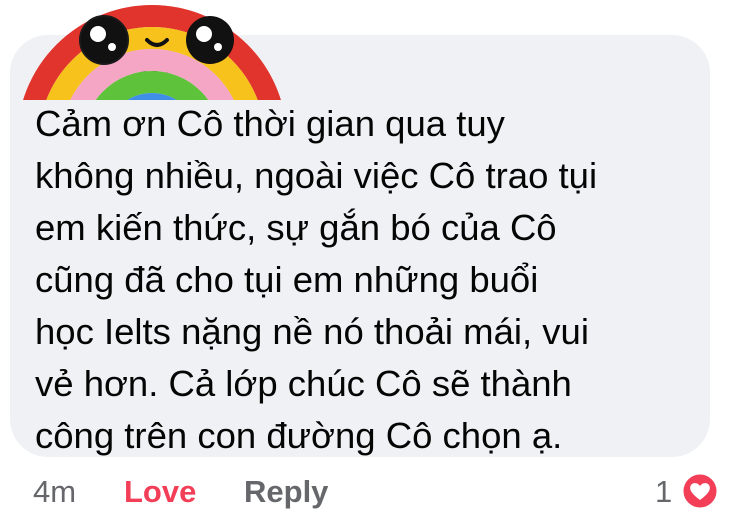 This screenshot has width=750, height=530. Describe the element at coordinates (316, 175) in the screenshot. I see `comment-line: không nhiều, ngoài việc Cô trao tụi` at that location.